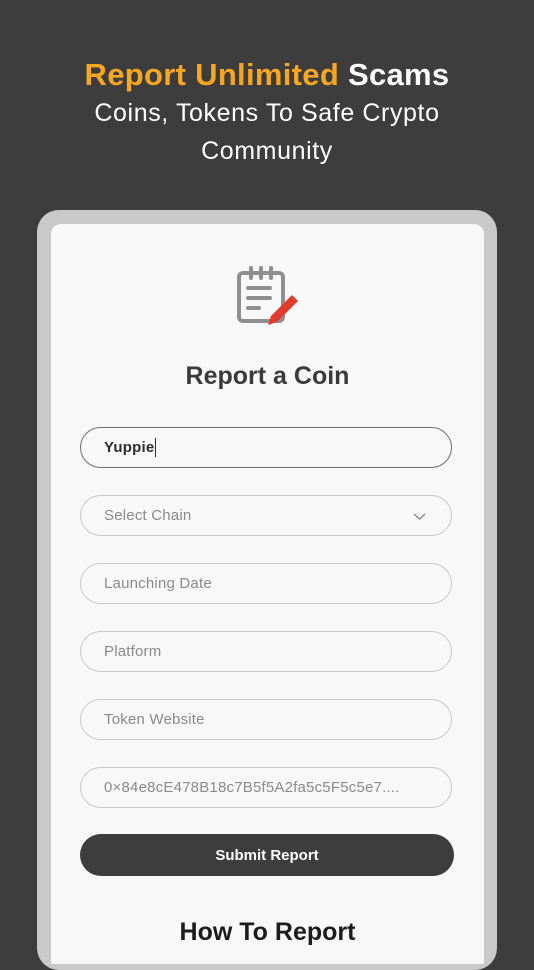 This screenshot has height=970, width=534. I want to click on launching-date-placeholder: Launching Date, so click(158, 583).